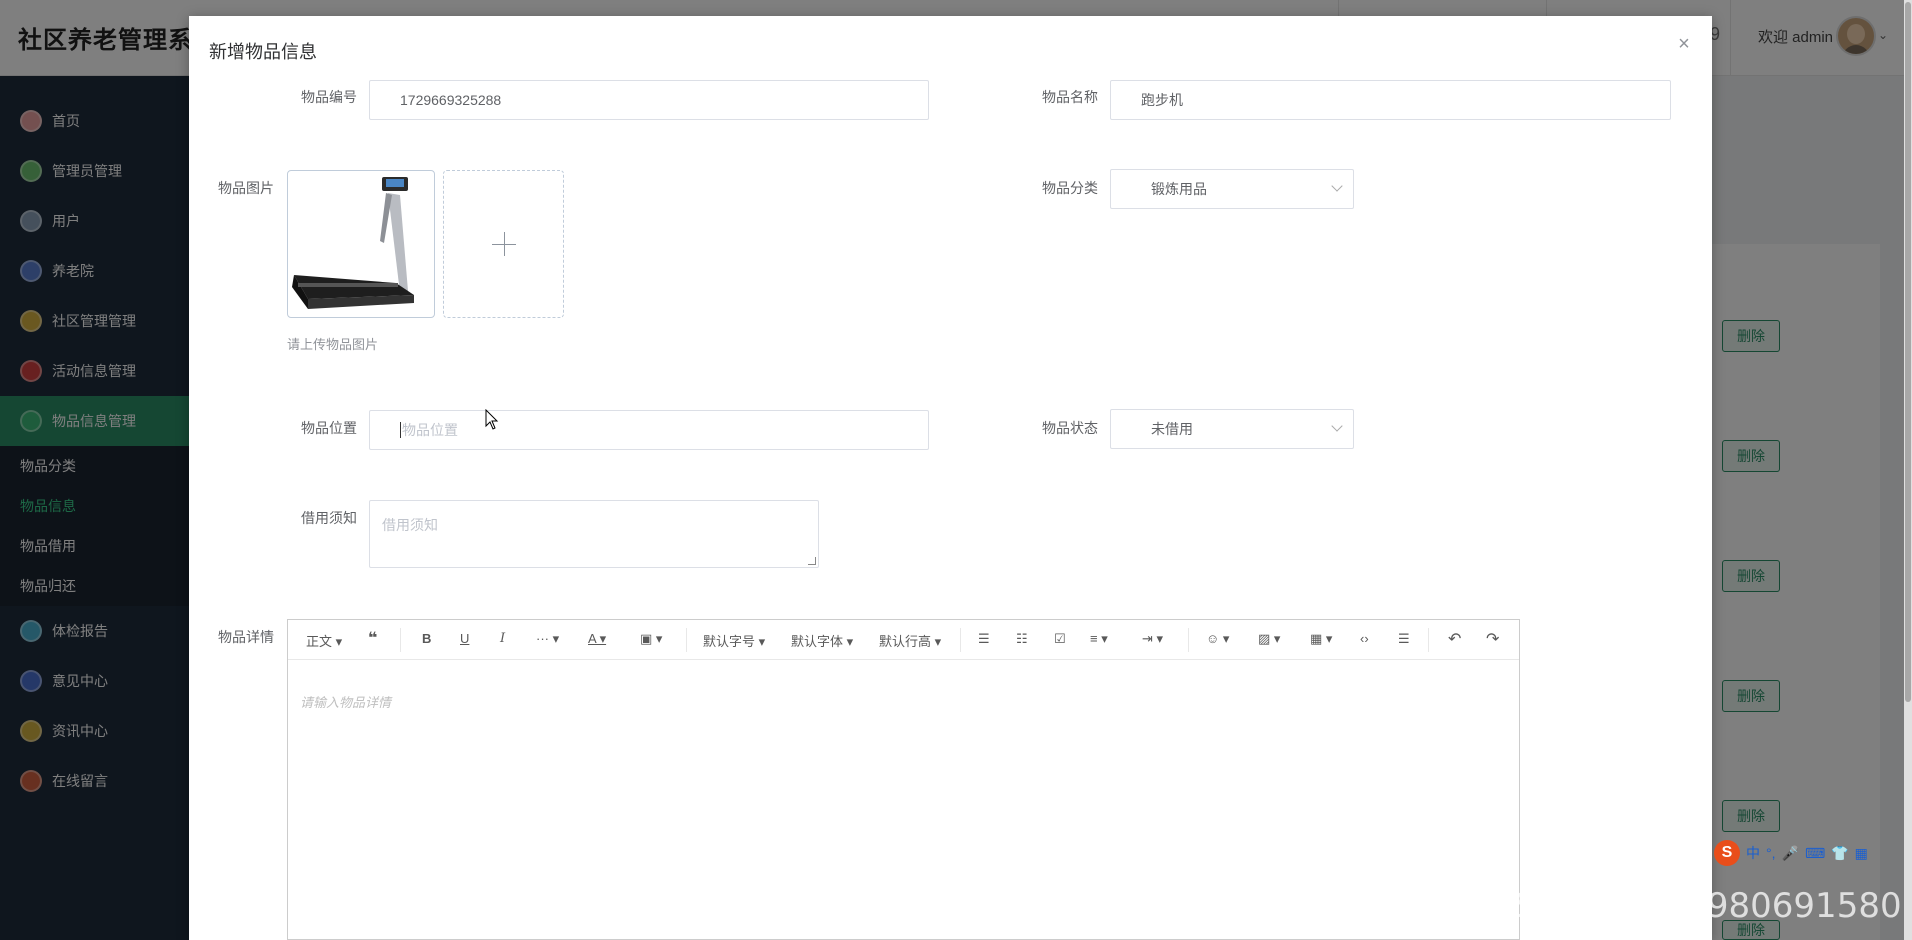 This screenshot has height=940, width=1912. I want to click on location-label: 物品位置, so click(329, 428).